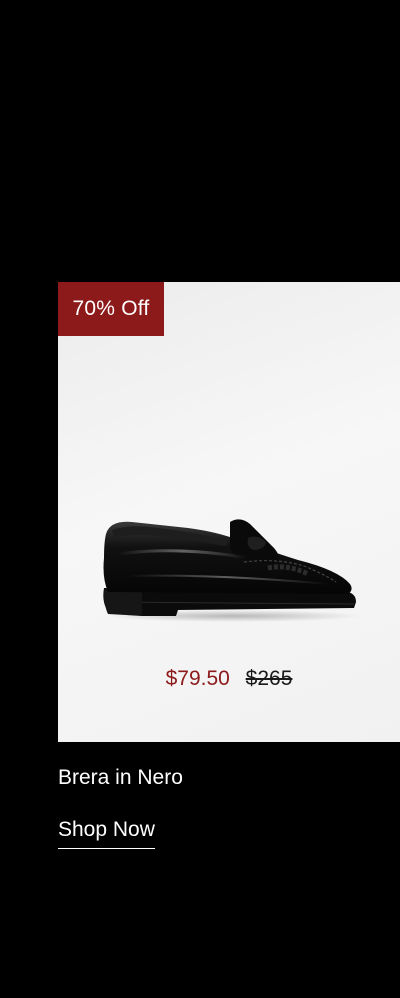  I want to click on loafer-image, so click(229, 570).